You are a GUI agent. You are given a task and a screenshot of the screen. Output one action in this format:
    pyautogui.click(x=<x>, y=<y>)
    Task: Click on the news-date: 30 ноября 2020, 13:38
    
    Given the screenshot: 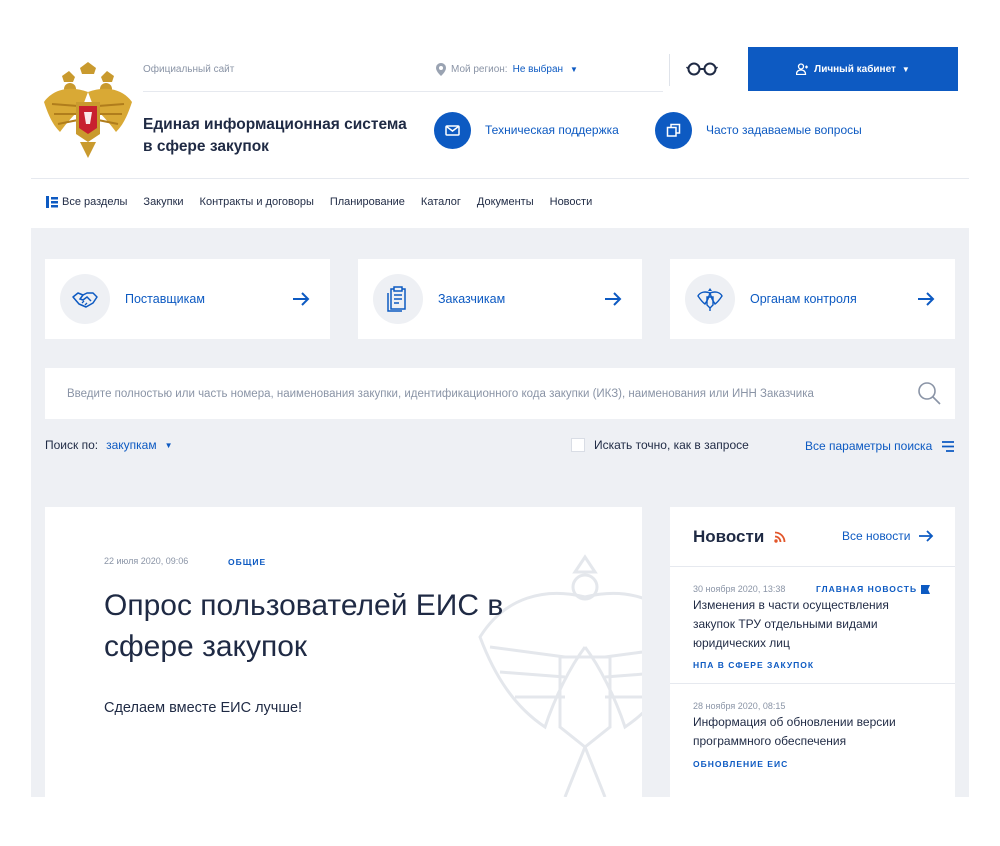 What is the action you would take?
    pyautogui.click(x=739, y=589)
    